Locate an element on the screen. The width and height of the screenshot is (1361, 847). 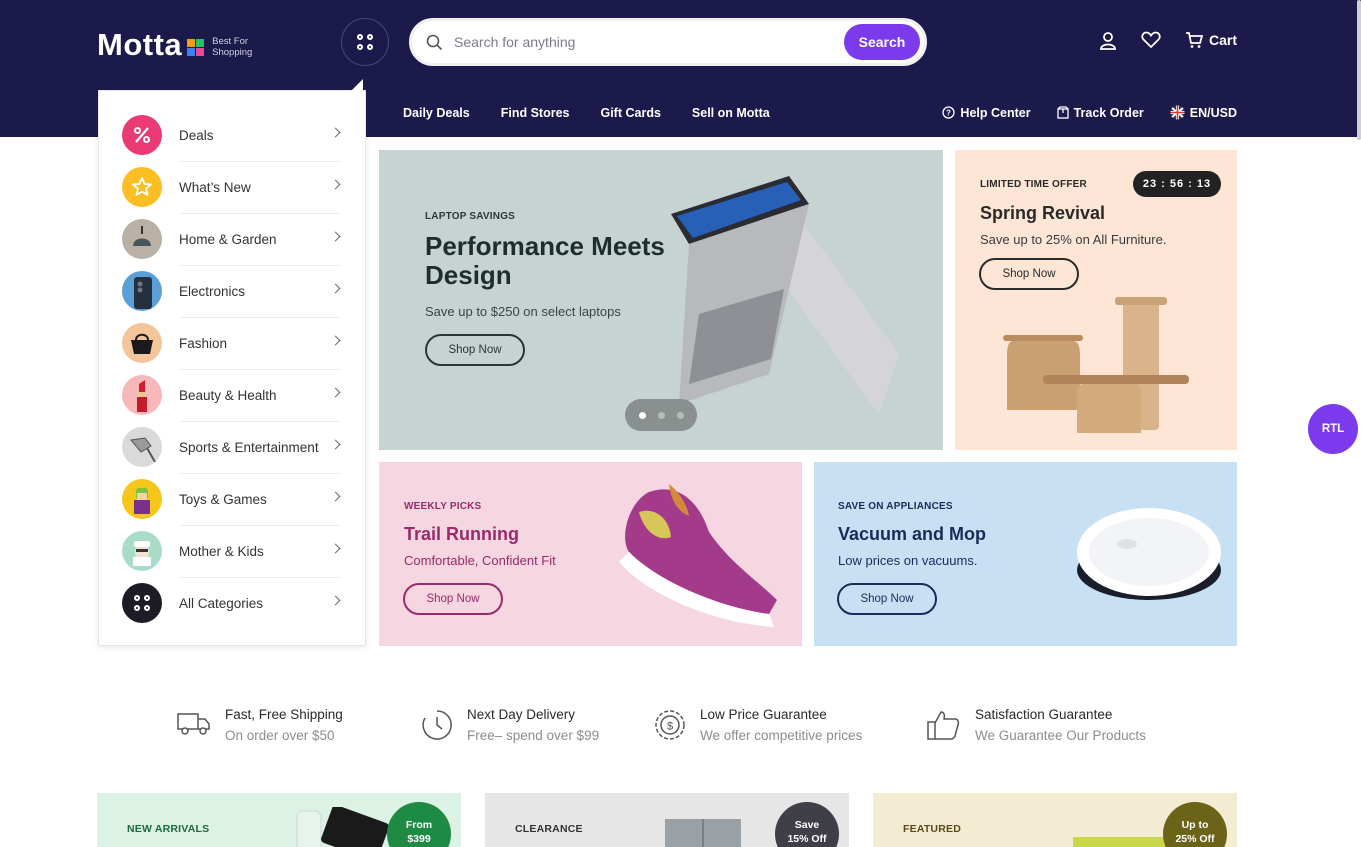
help-icon: ? is located at coordinates (949, 112).